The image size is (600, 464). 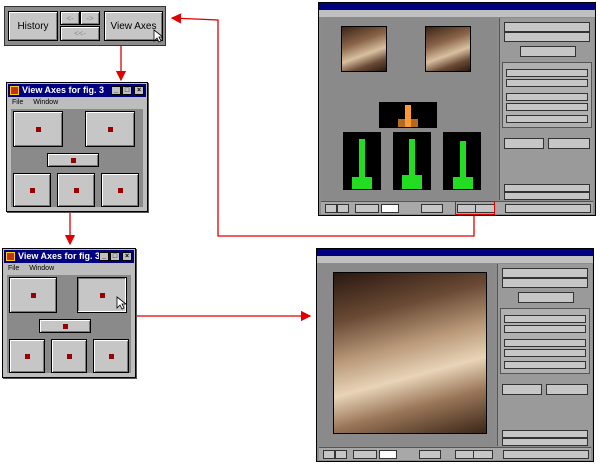 What do you see at coordinates (410, 353) in the screenshot?
I see `processed-image-enlarged` at bounding box center [410, 353].